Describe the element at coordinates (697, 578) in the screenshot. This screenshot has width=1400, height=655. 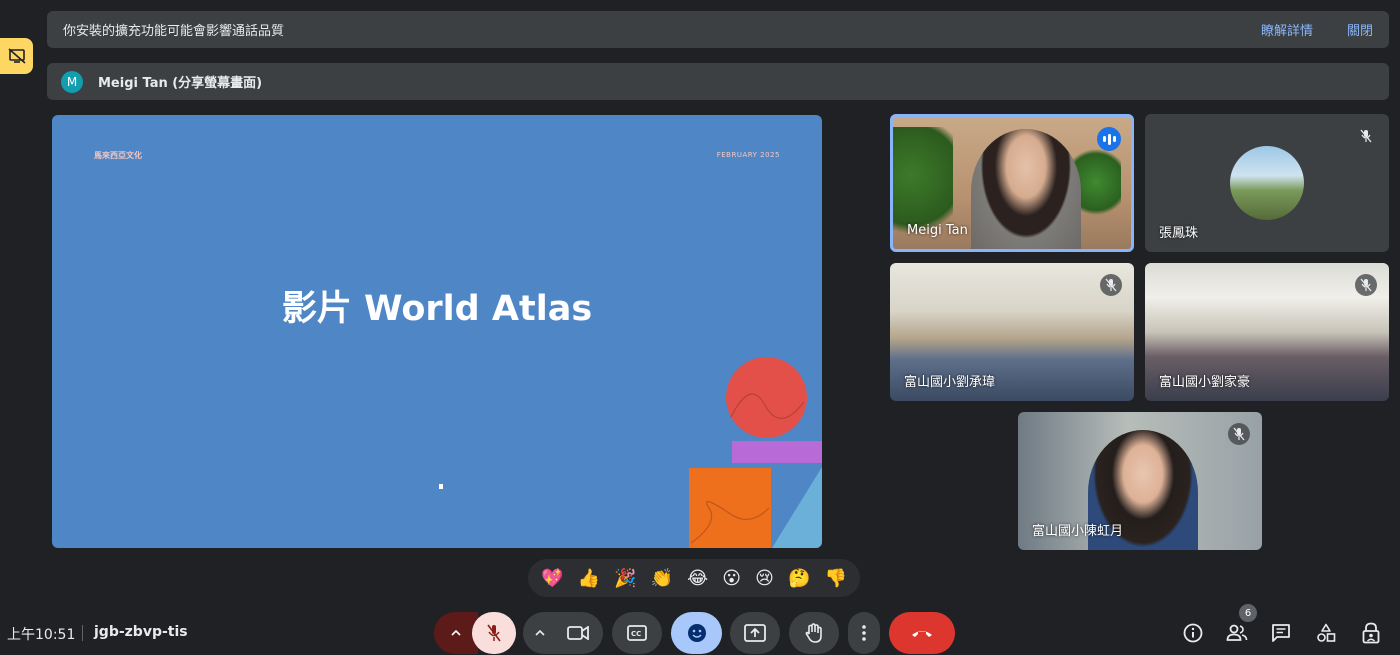
I see `reaction-laugh: 😂` at that location.